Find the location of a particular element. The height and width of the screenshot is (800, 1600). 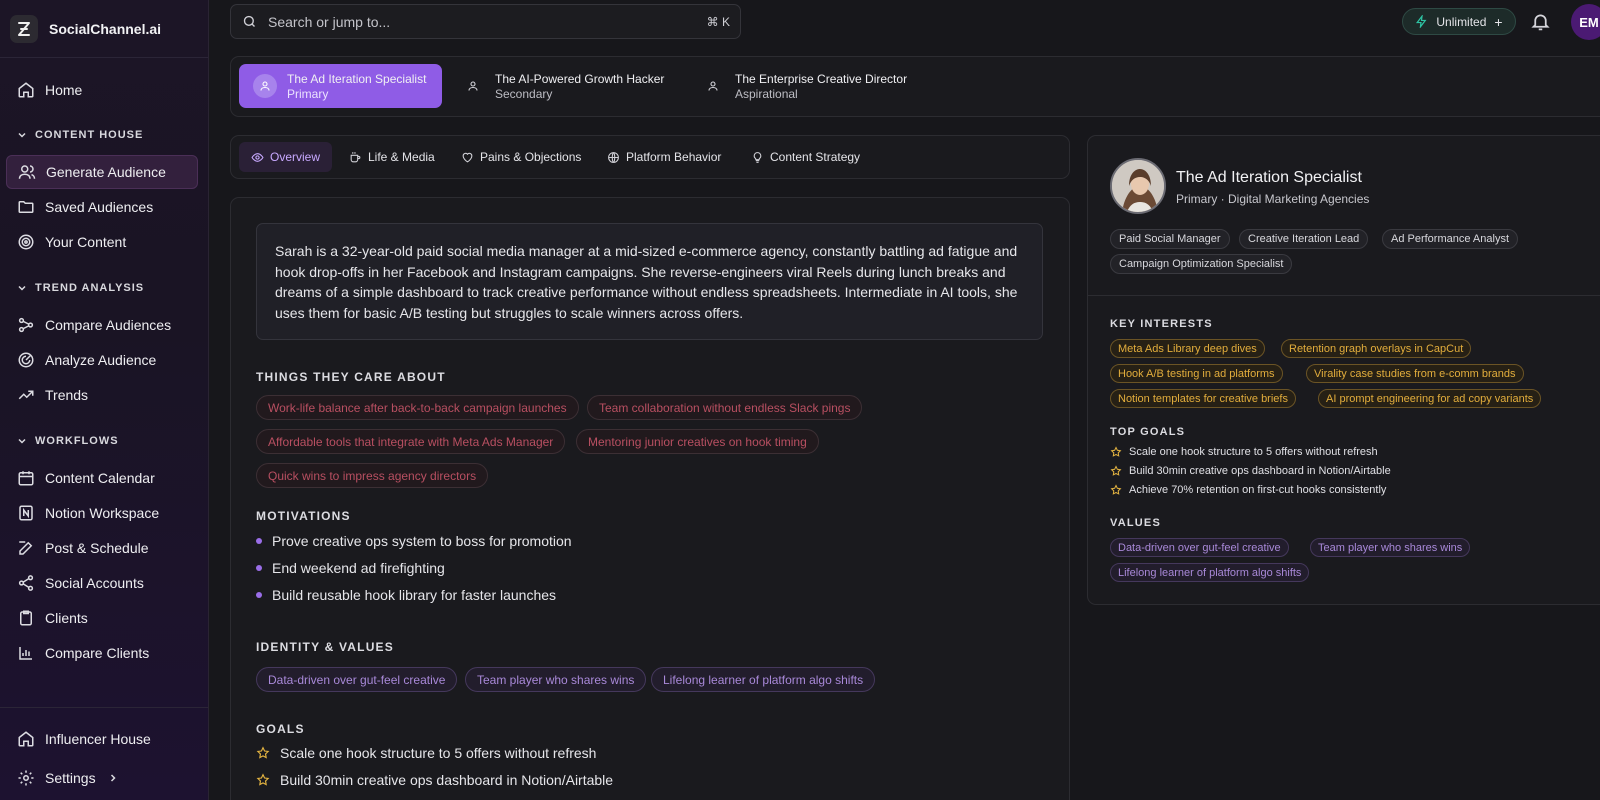

profile-divider is located at coordinates (1344, 295).